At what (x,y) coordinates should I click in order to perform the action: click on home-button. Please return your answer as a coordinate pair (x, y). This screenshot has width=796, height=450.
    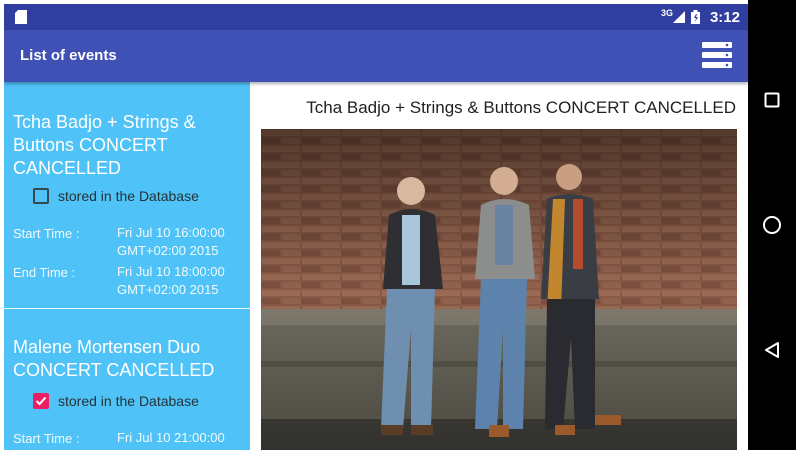
    Looking at the image, I should click on (772, 225).